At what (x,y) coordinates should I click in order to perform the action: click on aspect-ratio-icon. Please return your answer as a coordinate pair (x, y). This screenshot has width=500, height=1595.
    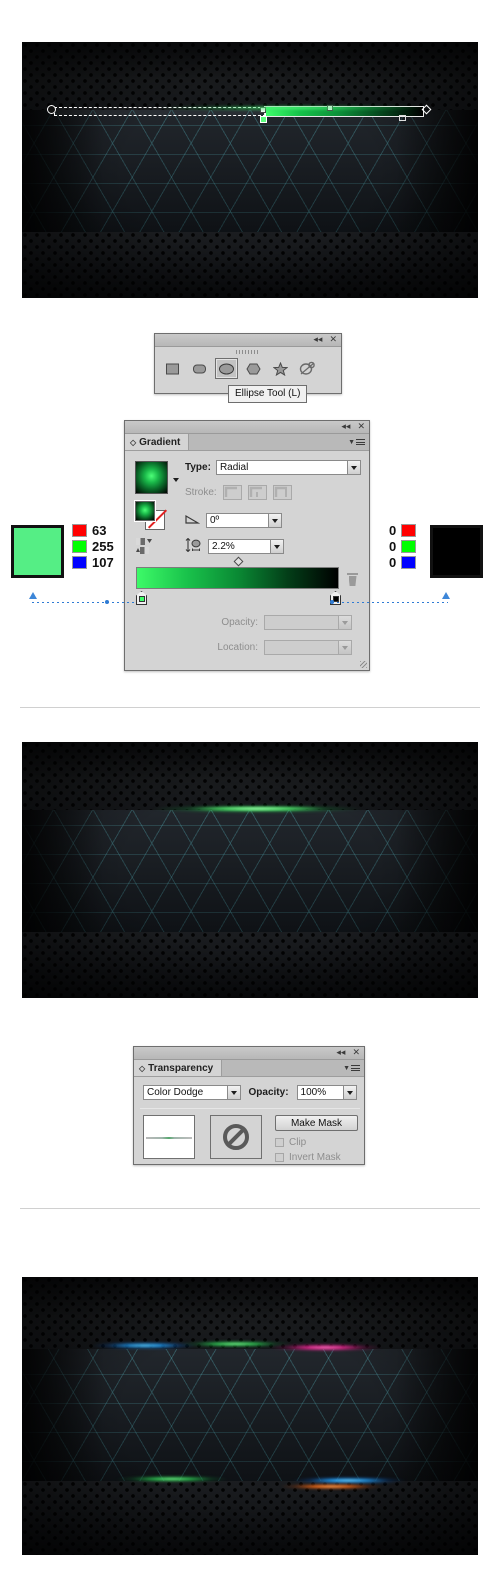
    Looking at the image, I should click on (193, 546).